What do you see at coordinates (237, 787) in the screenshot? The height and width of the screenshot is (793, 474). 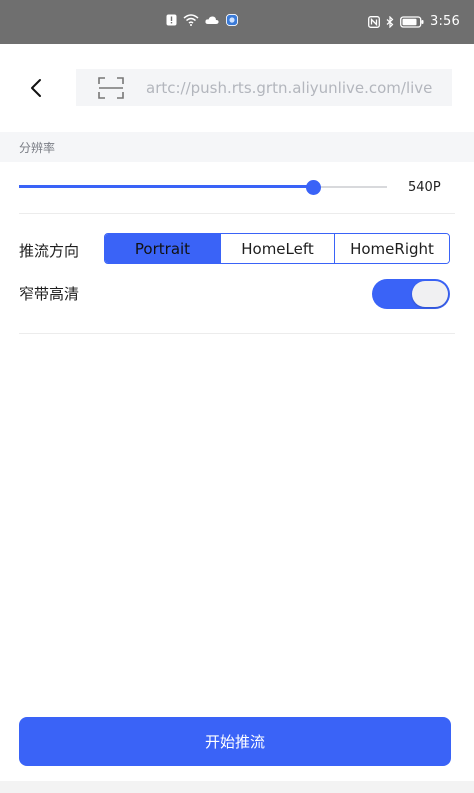 I see `bottom-strip` at bounding box center [237, 787].